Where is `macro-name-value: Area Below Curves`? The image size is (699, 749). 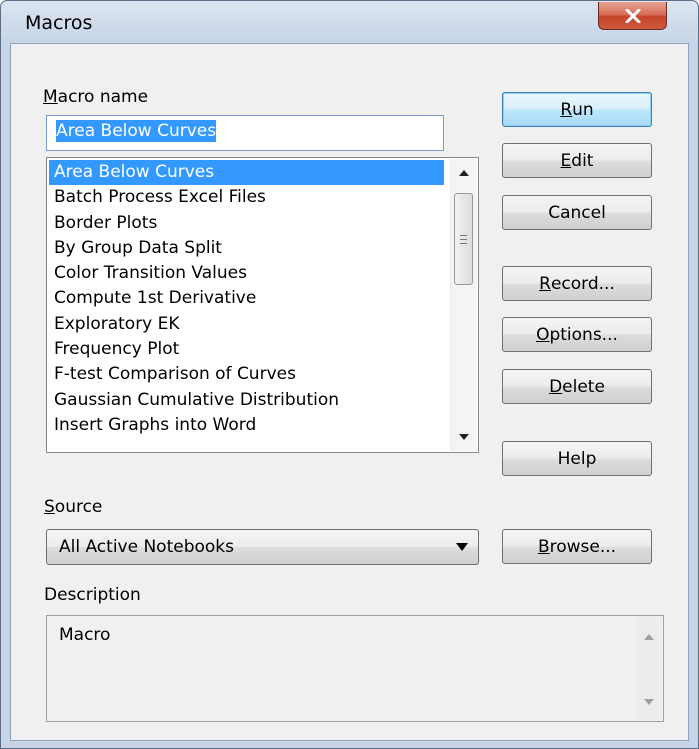
macro-name-value: Area Below Curves is located at coordinates (136, 131).